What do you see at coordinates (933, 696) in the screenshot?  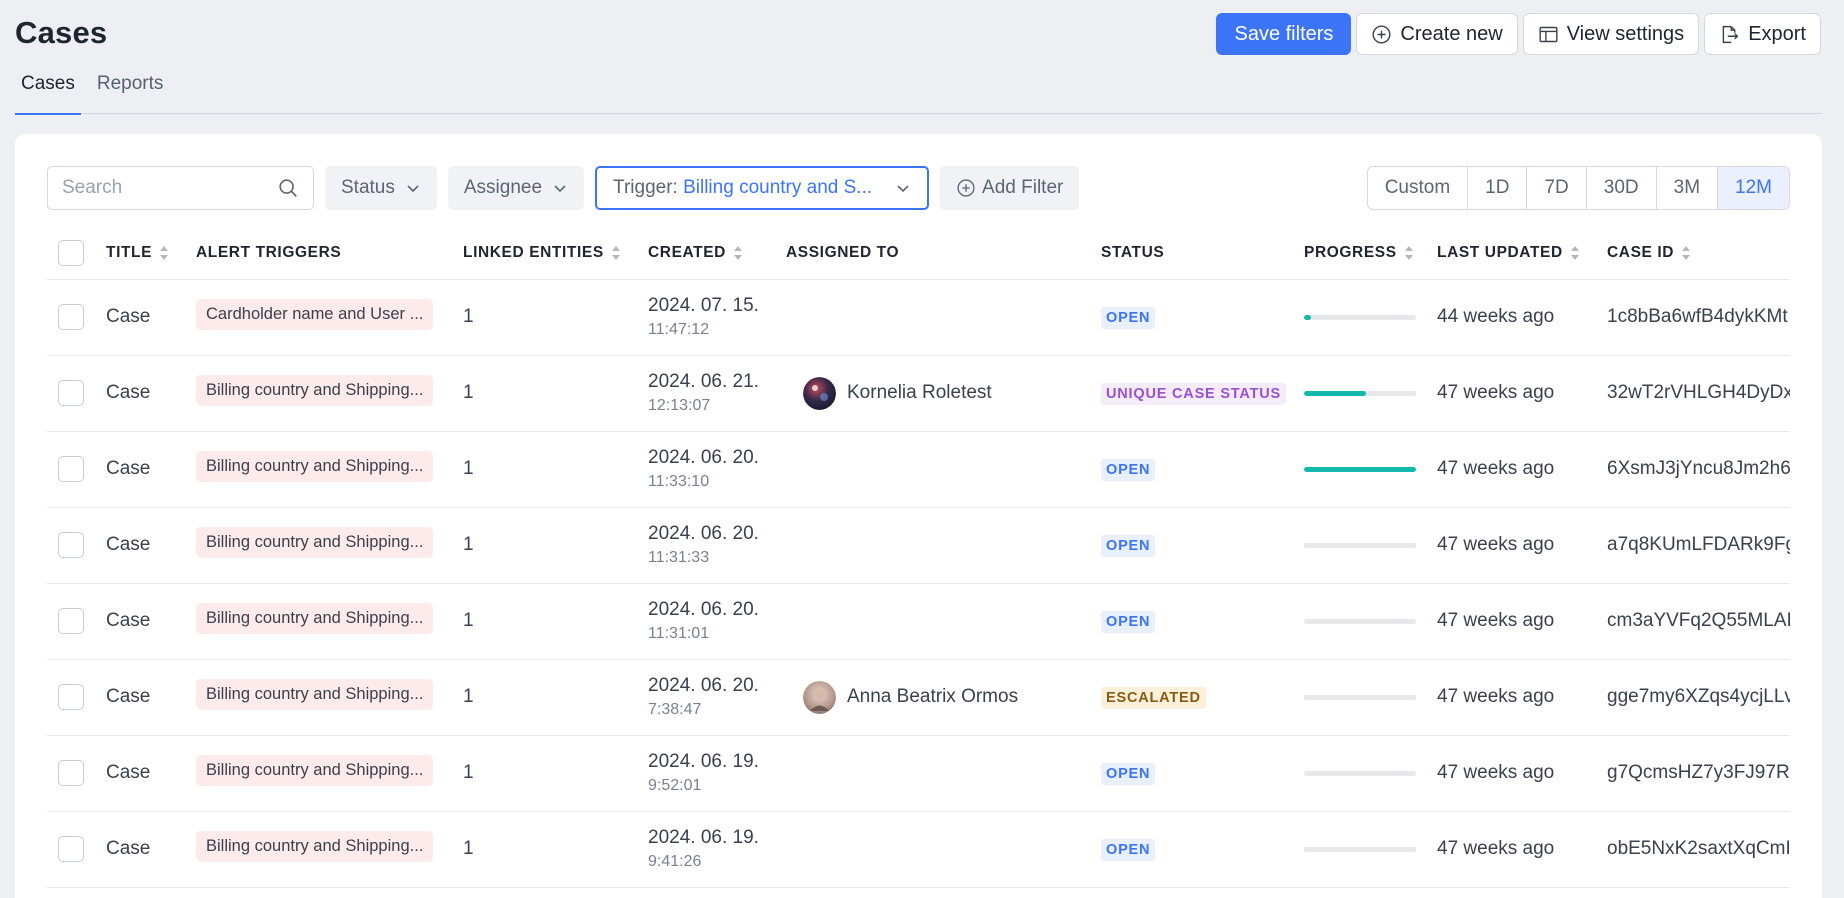 I see `assignee-name: Anna Beatrix Ormos` at bounding box center [933, 696].